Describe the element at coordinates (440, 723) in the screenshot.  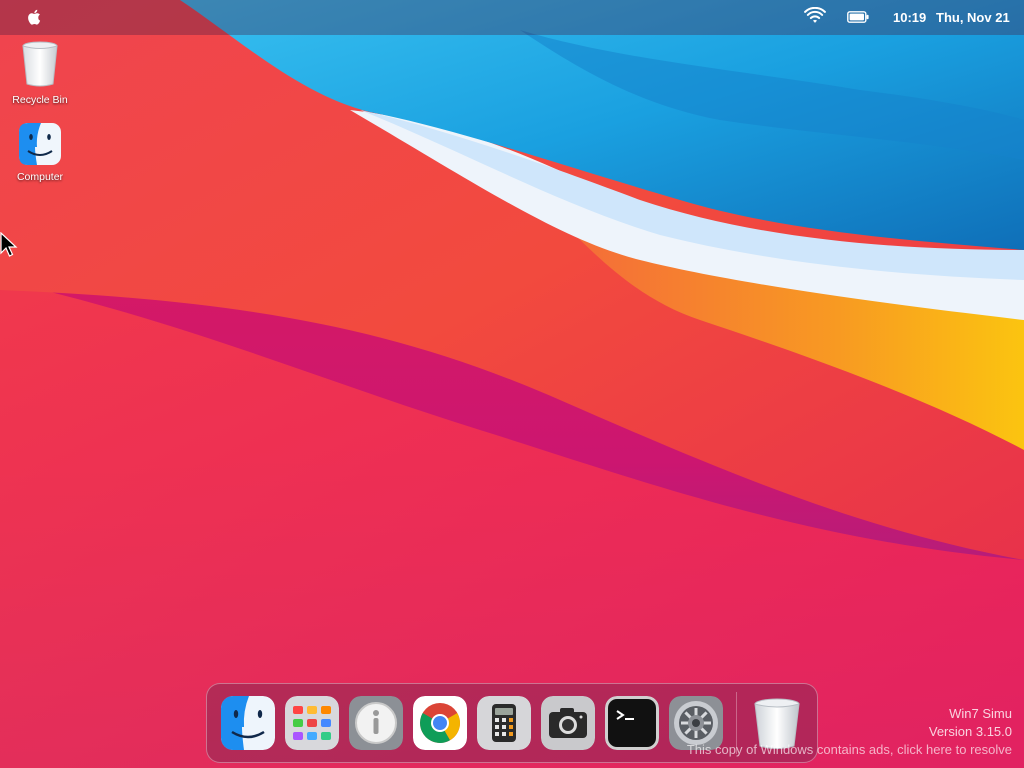
I see `chrome-icon` at that location.